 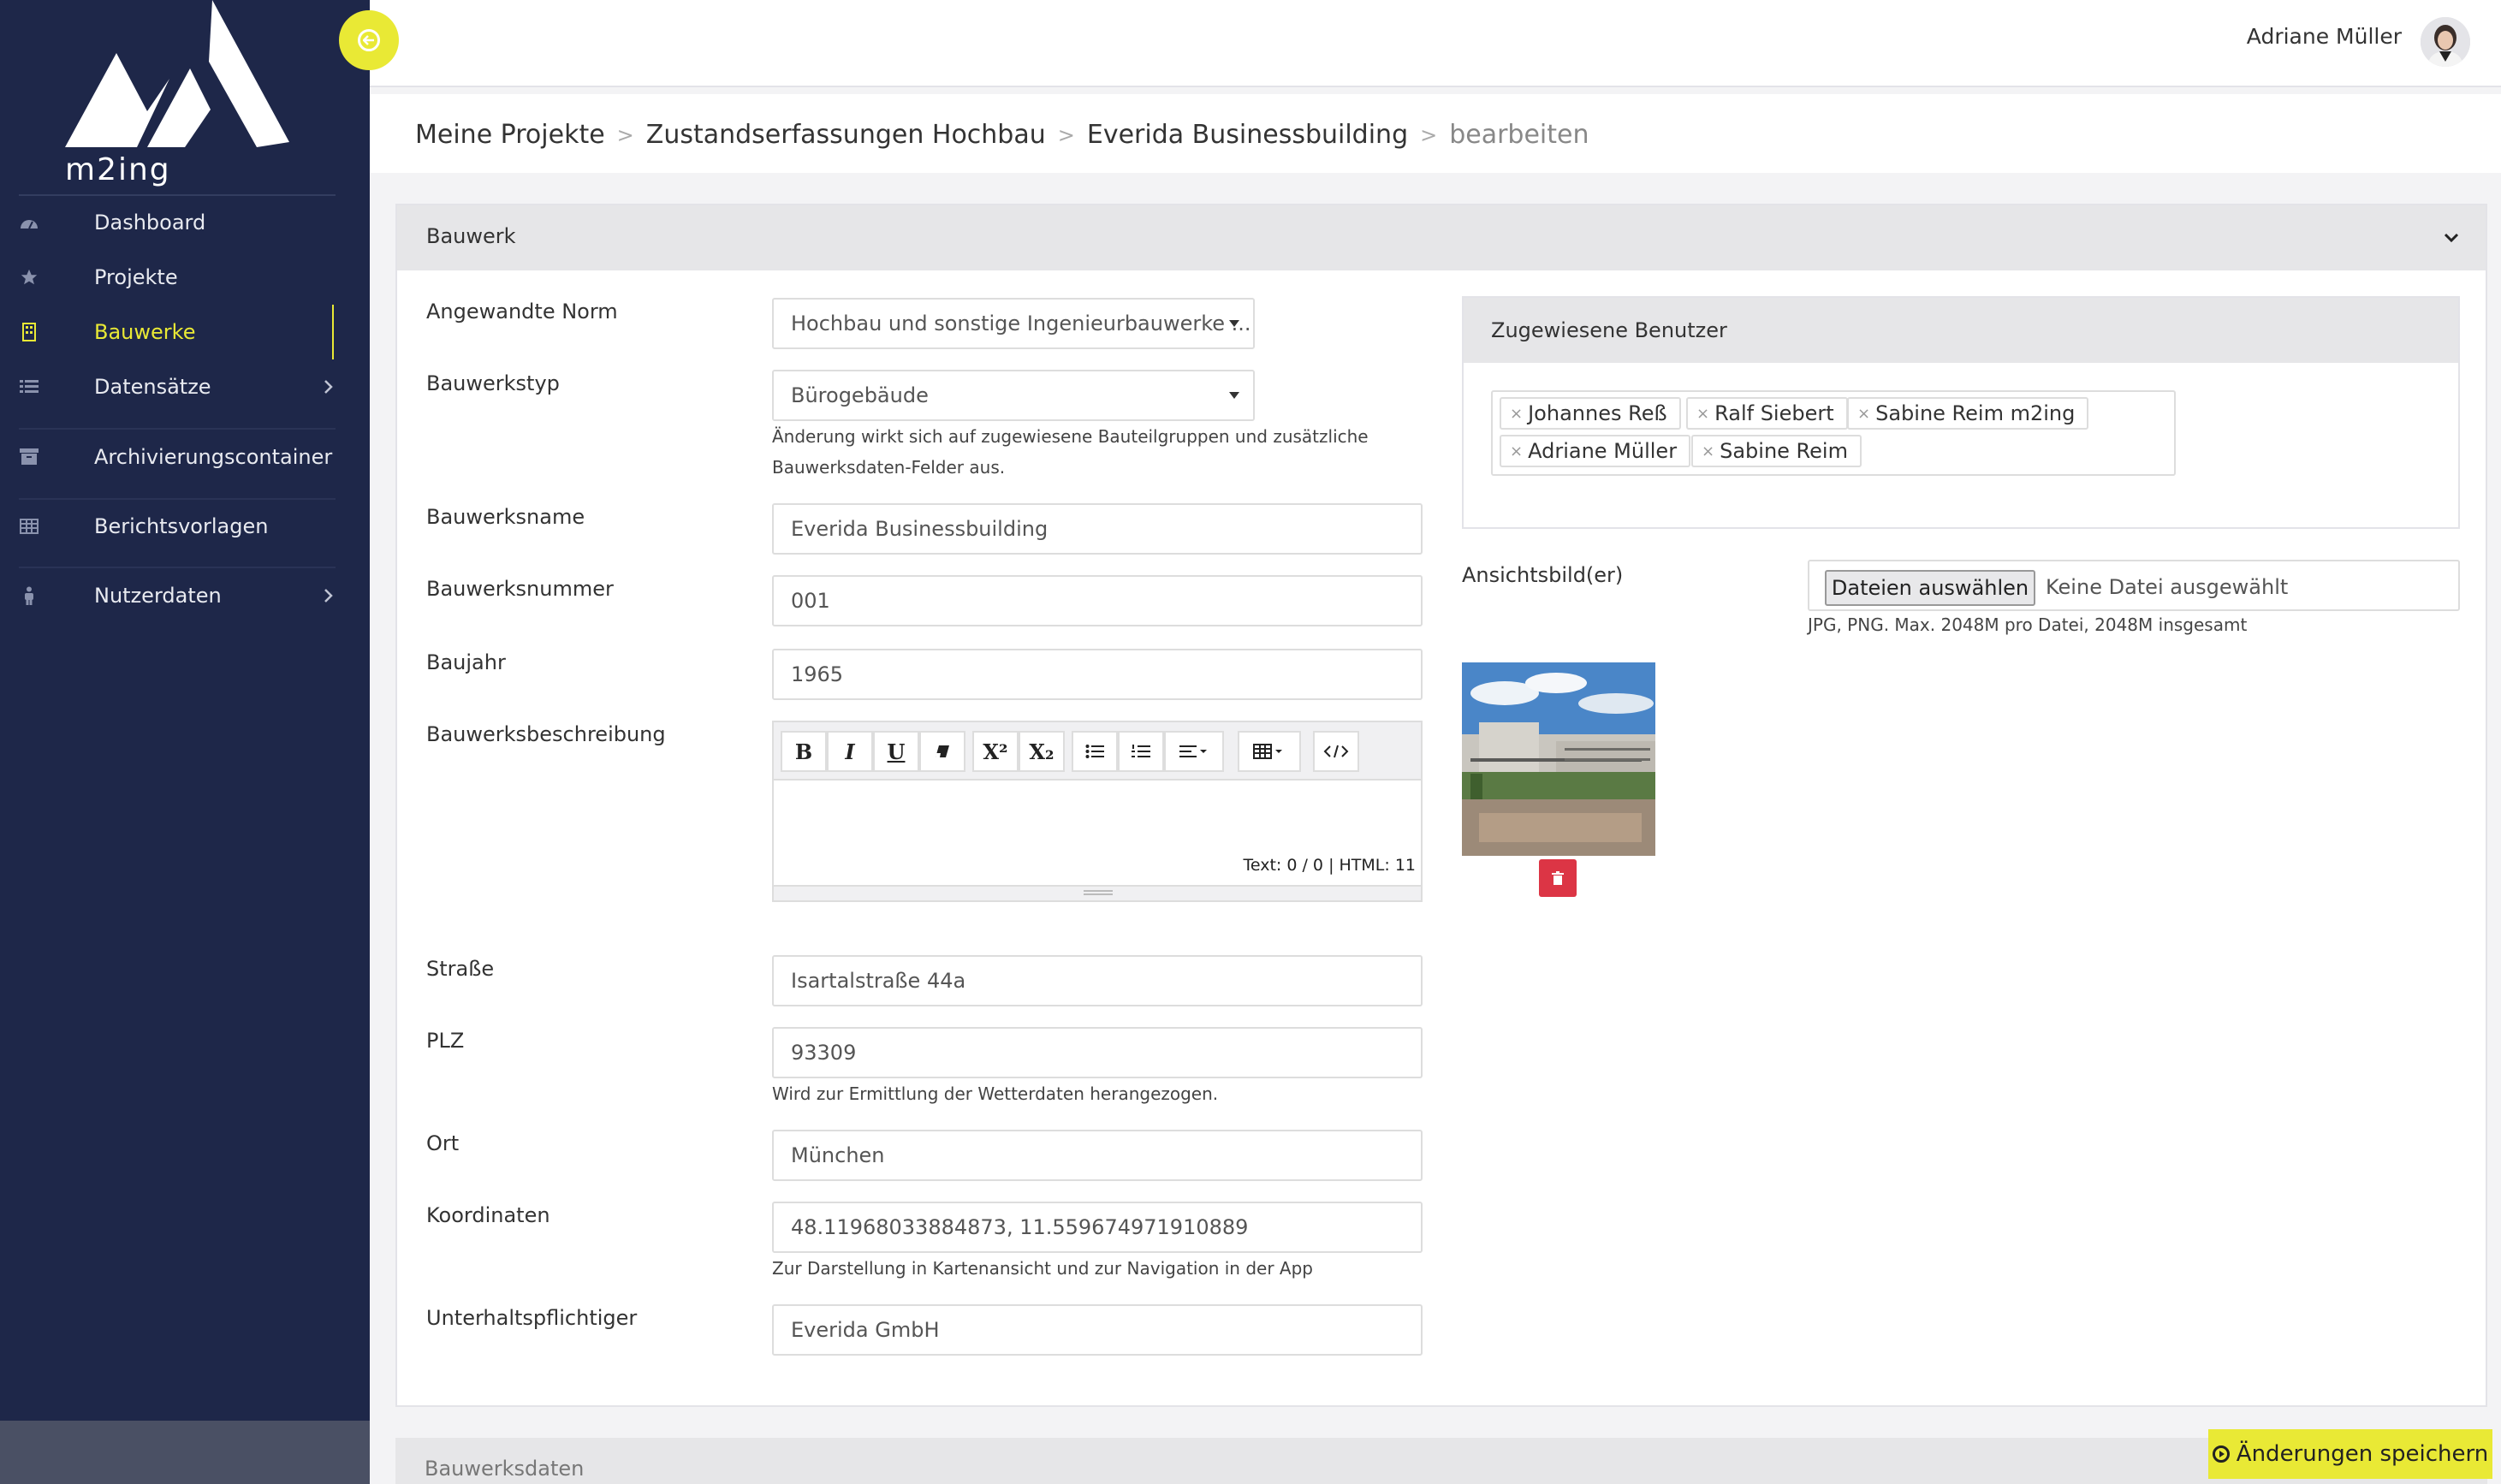 I want to click on chevron-down-icon, so click(x=2451, y=238).